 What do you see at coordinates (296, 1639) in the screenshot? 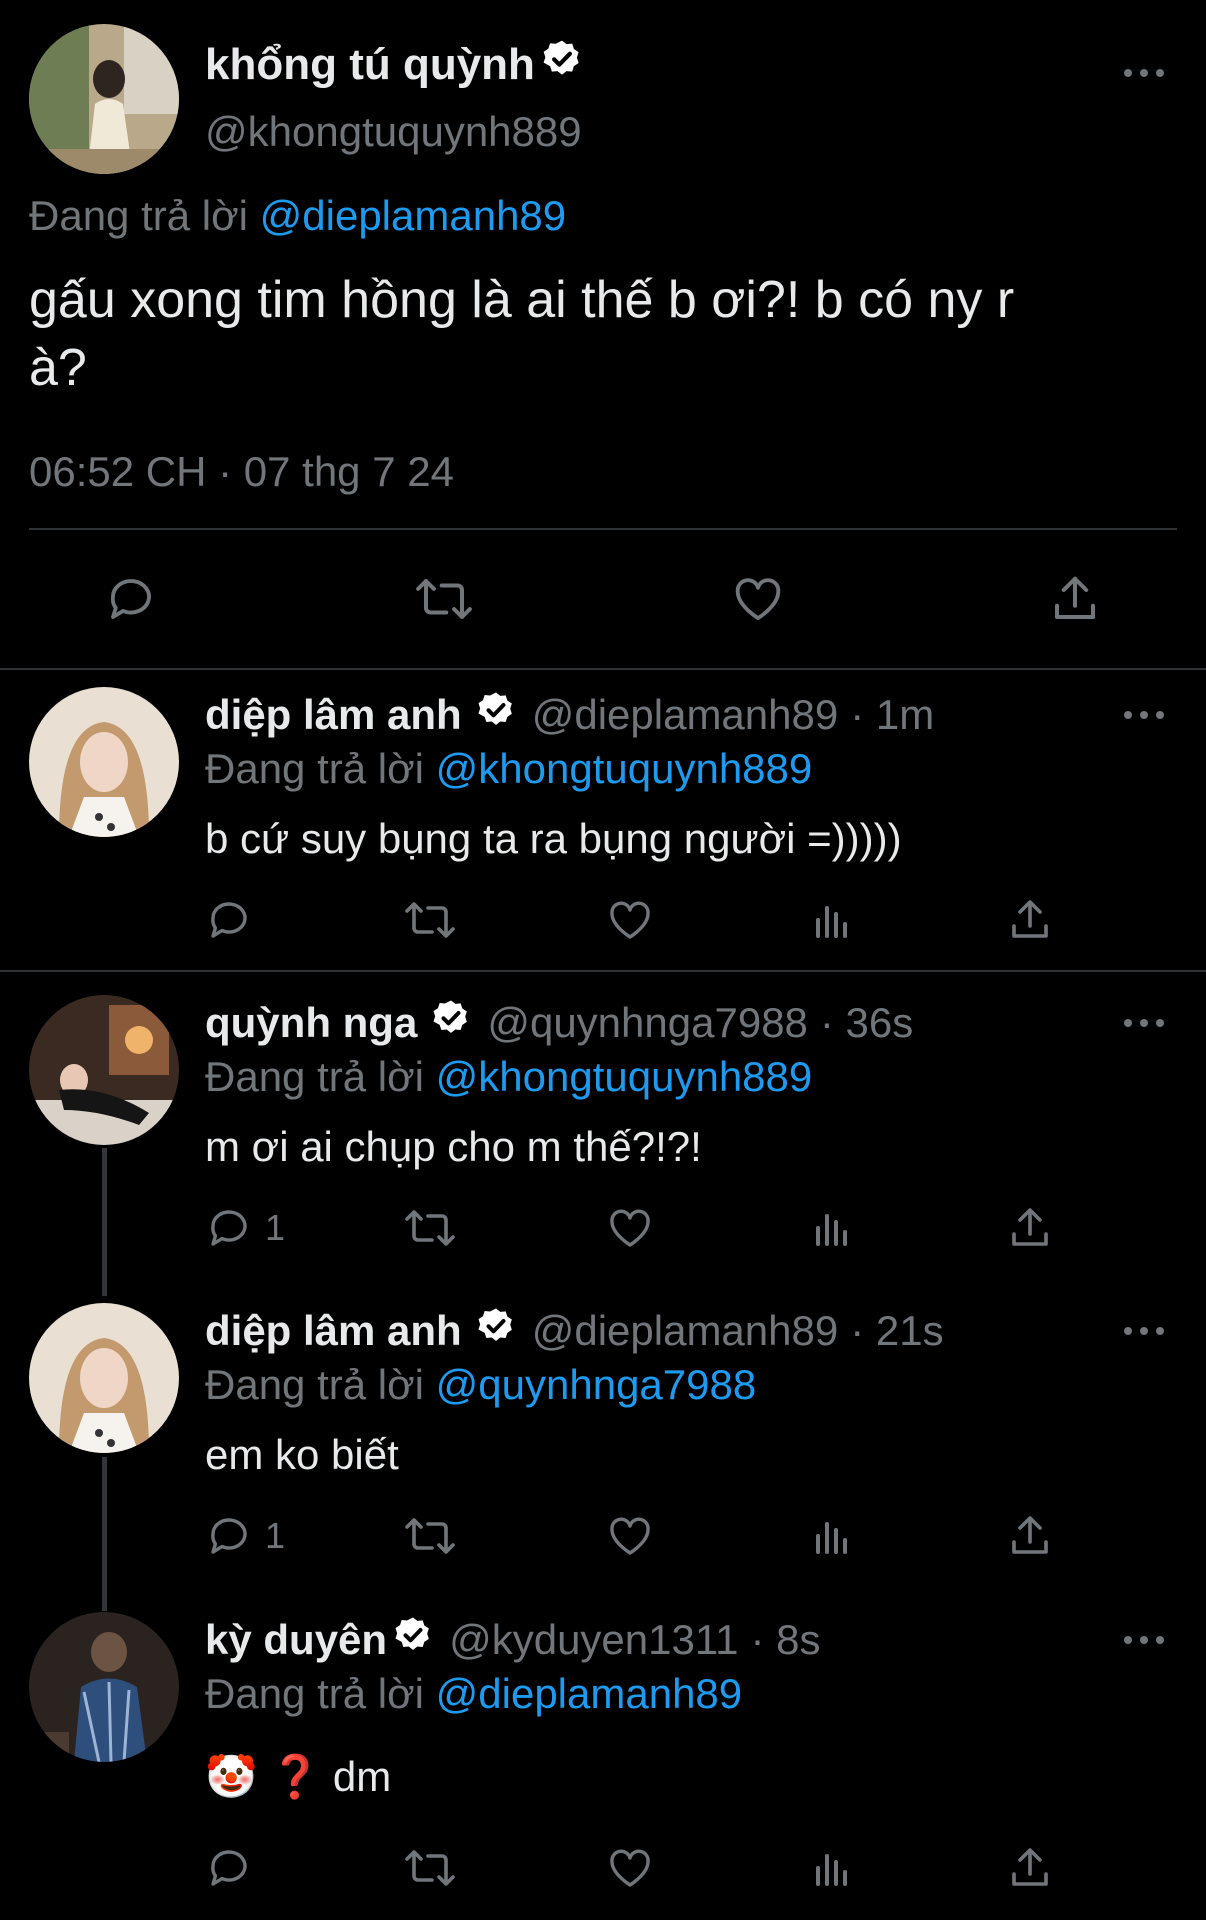
I see `display-name-text: kỳ duyên` at bounding box center [296, 1639].